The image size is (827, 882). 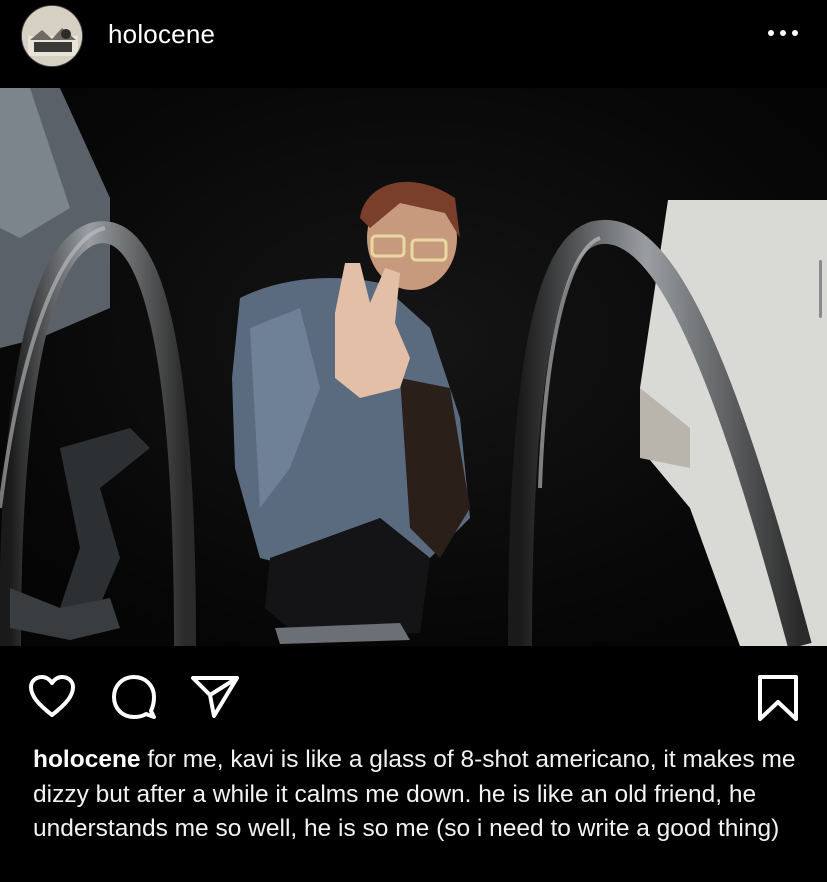 What do you see at coordinates (783, 33) in the screenshot?
I see `more-options-icon` at bounding box center [783, 33].